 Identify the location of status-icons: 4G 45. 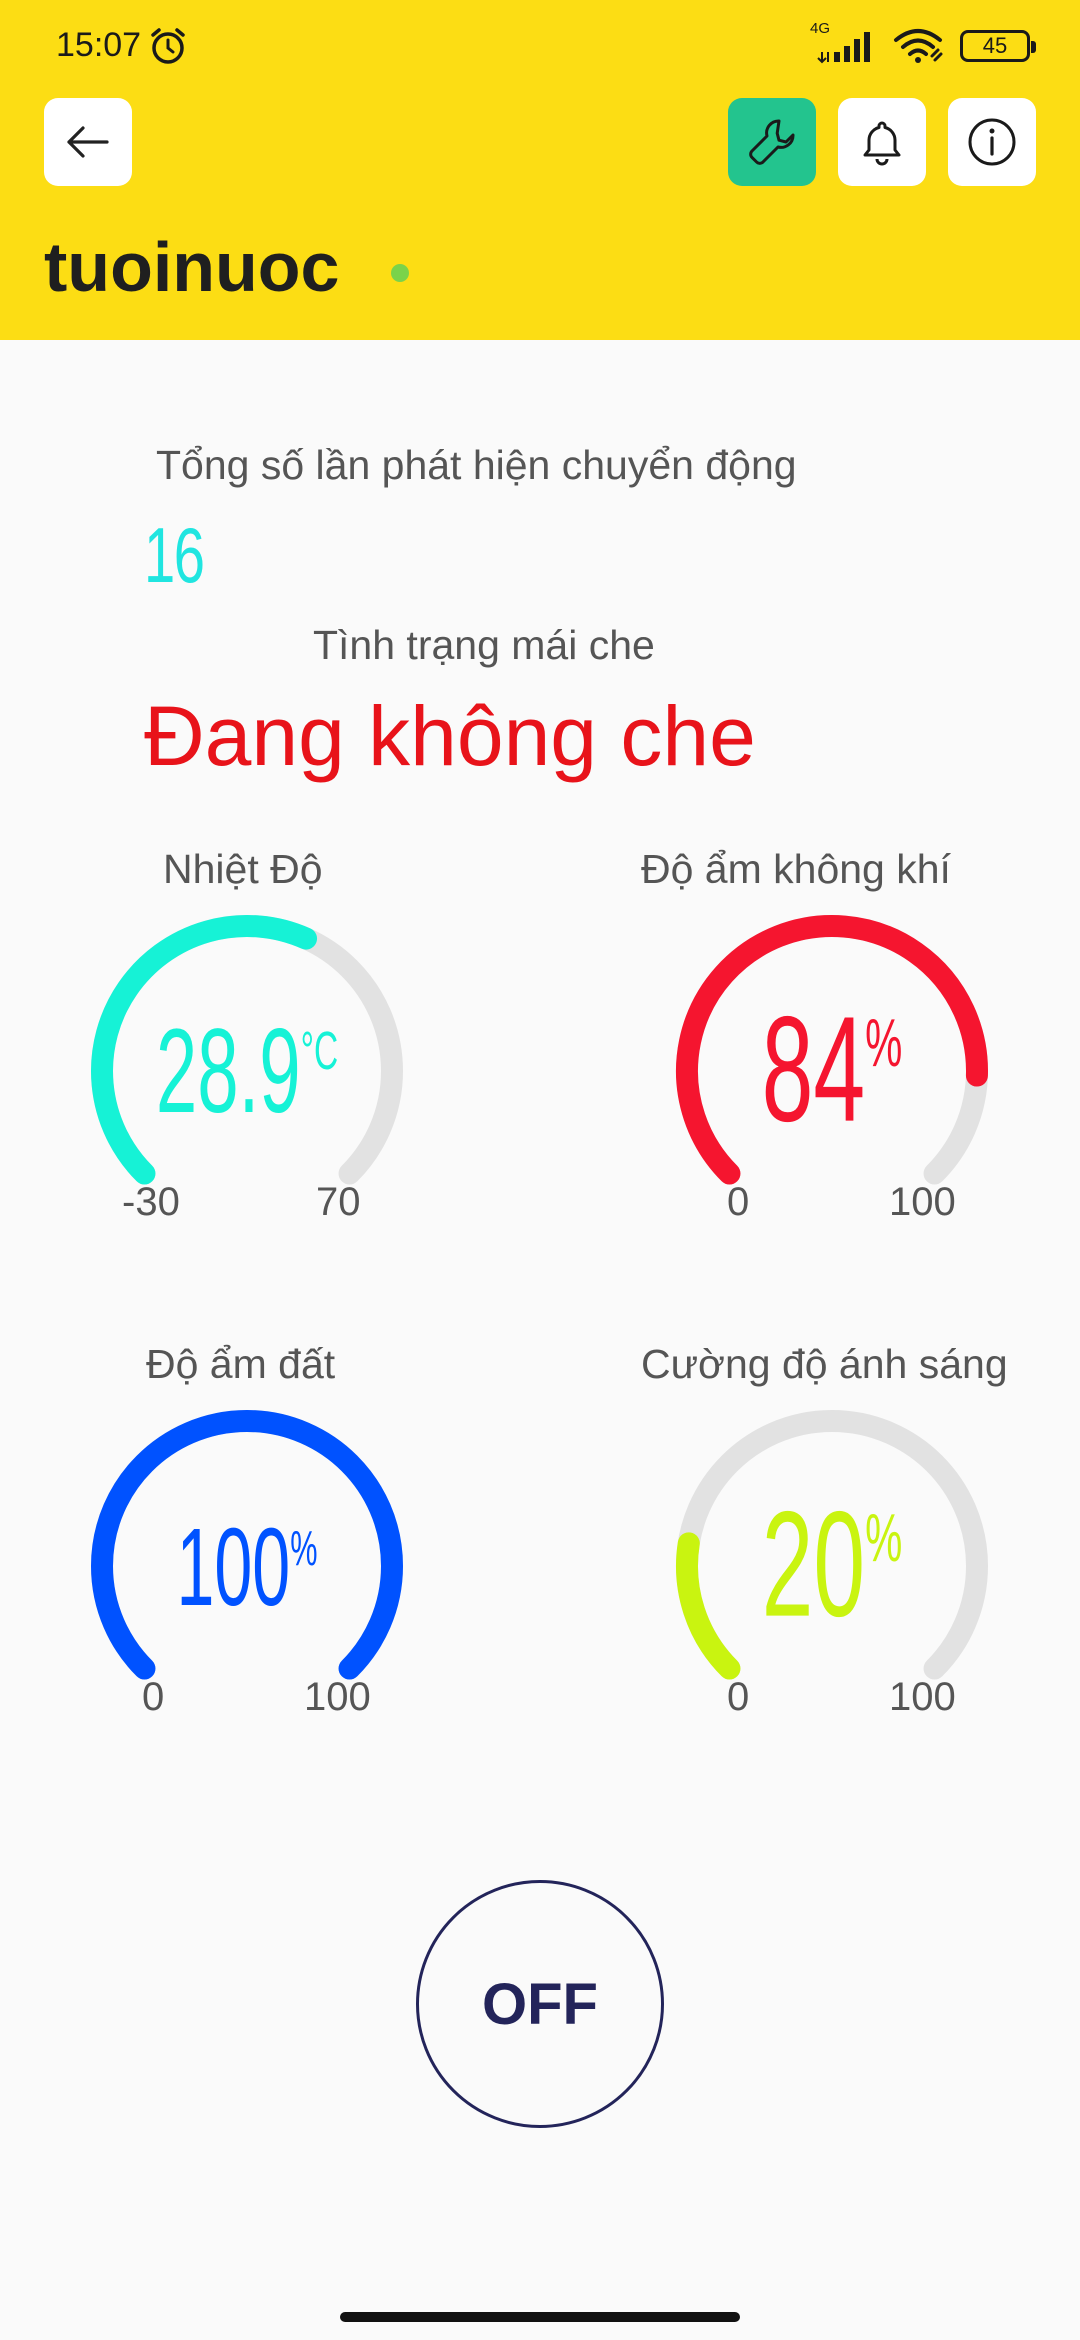
(923, 44).